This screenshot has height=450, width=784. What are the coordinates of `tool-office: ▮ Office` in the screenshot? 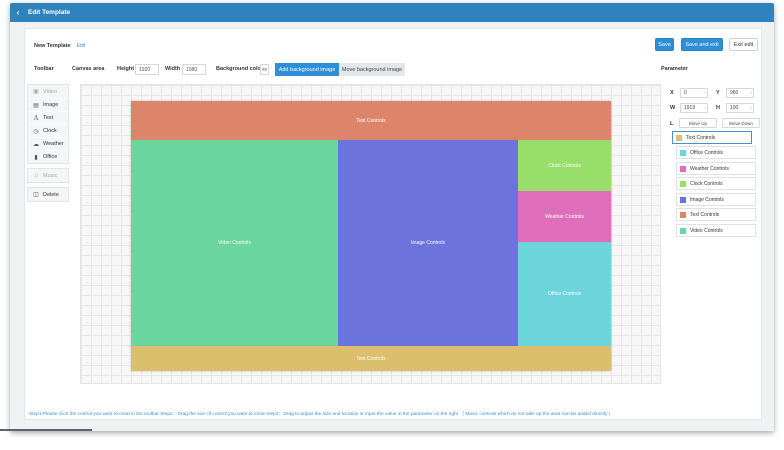 It's located at (48, 156).